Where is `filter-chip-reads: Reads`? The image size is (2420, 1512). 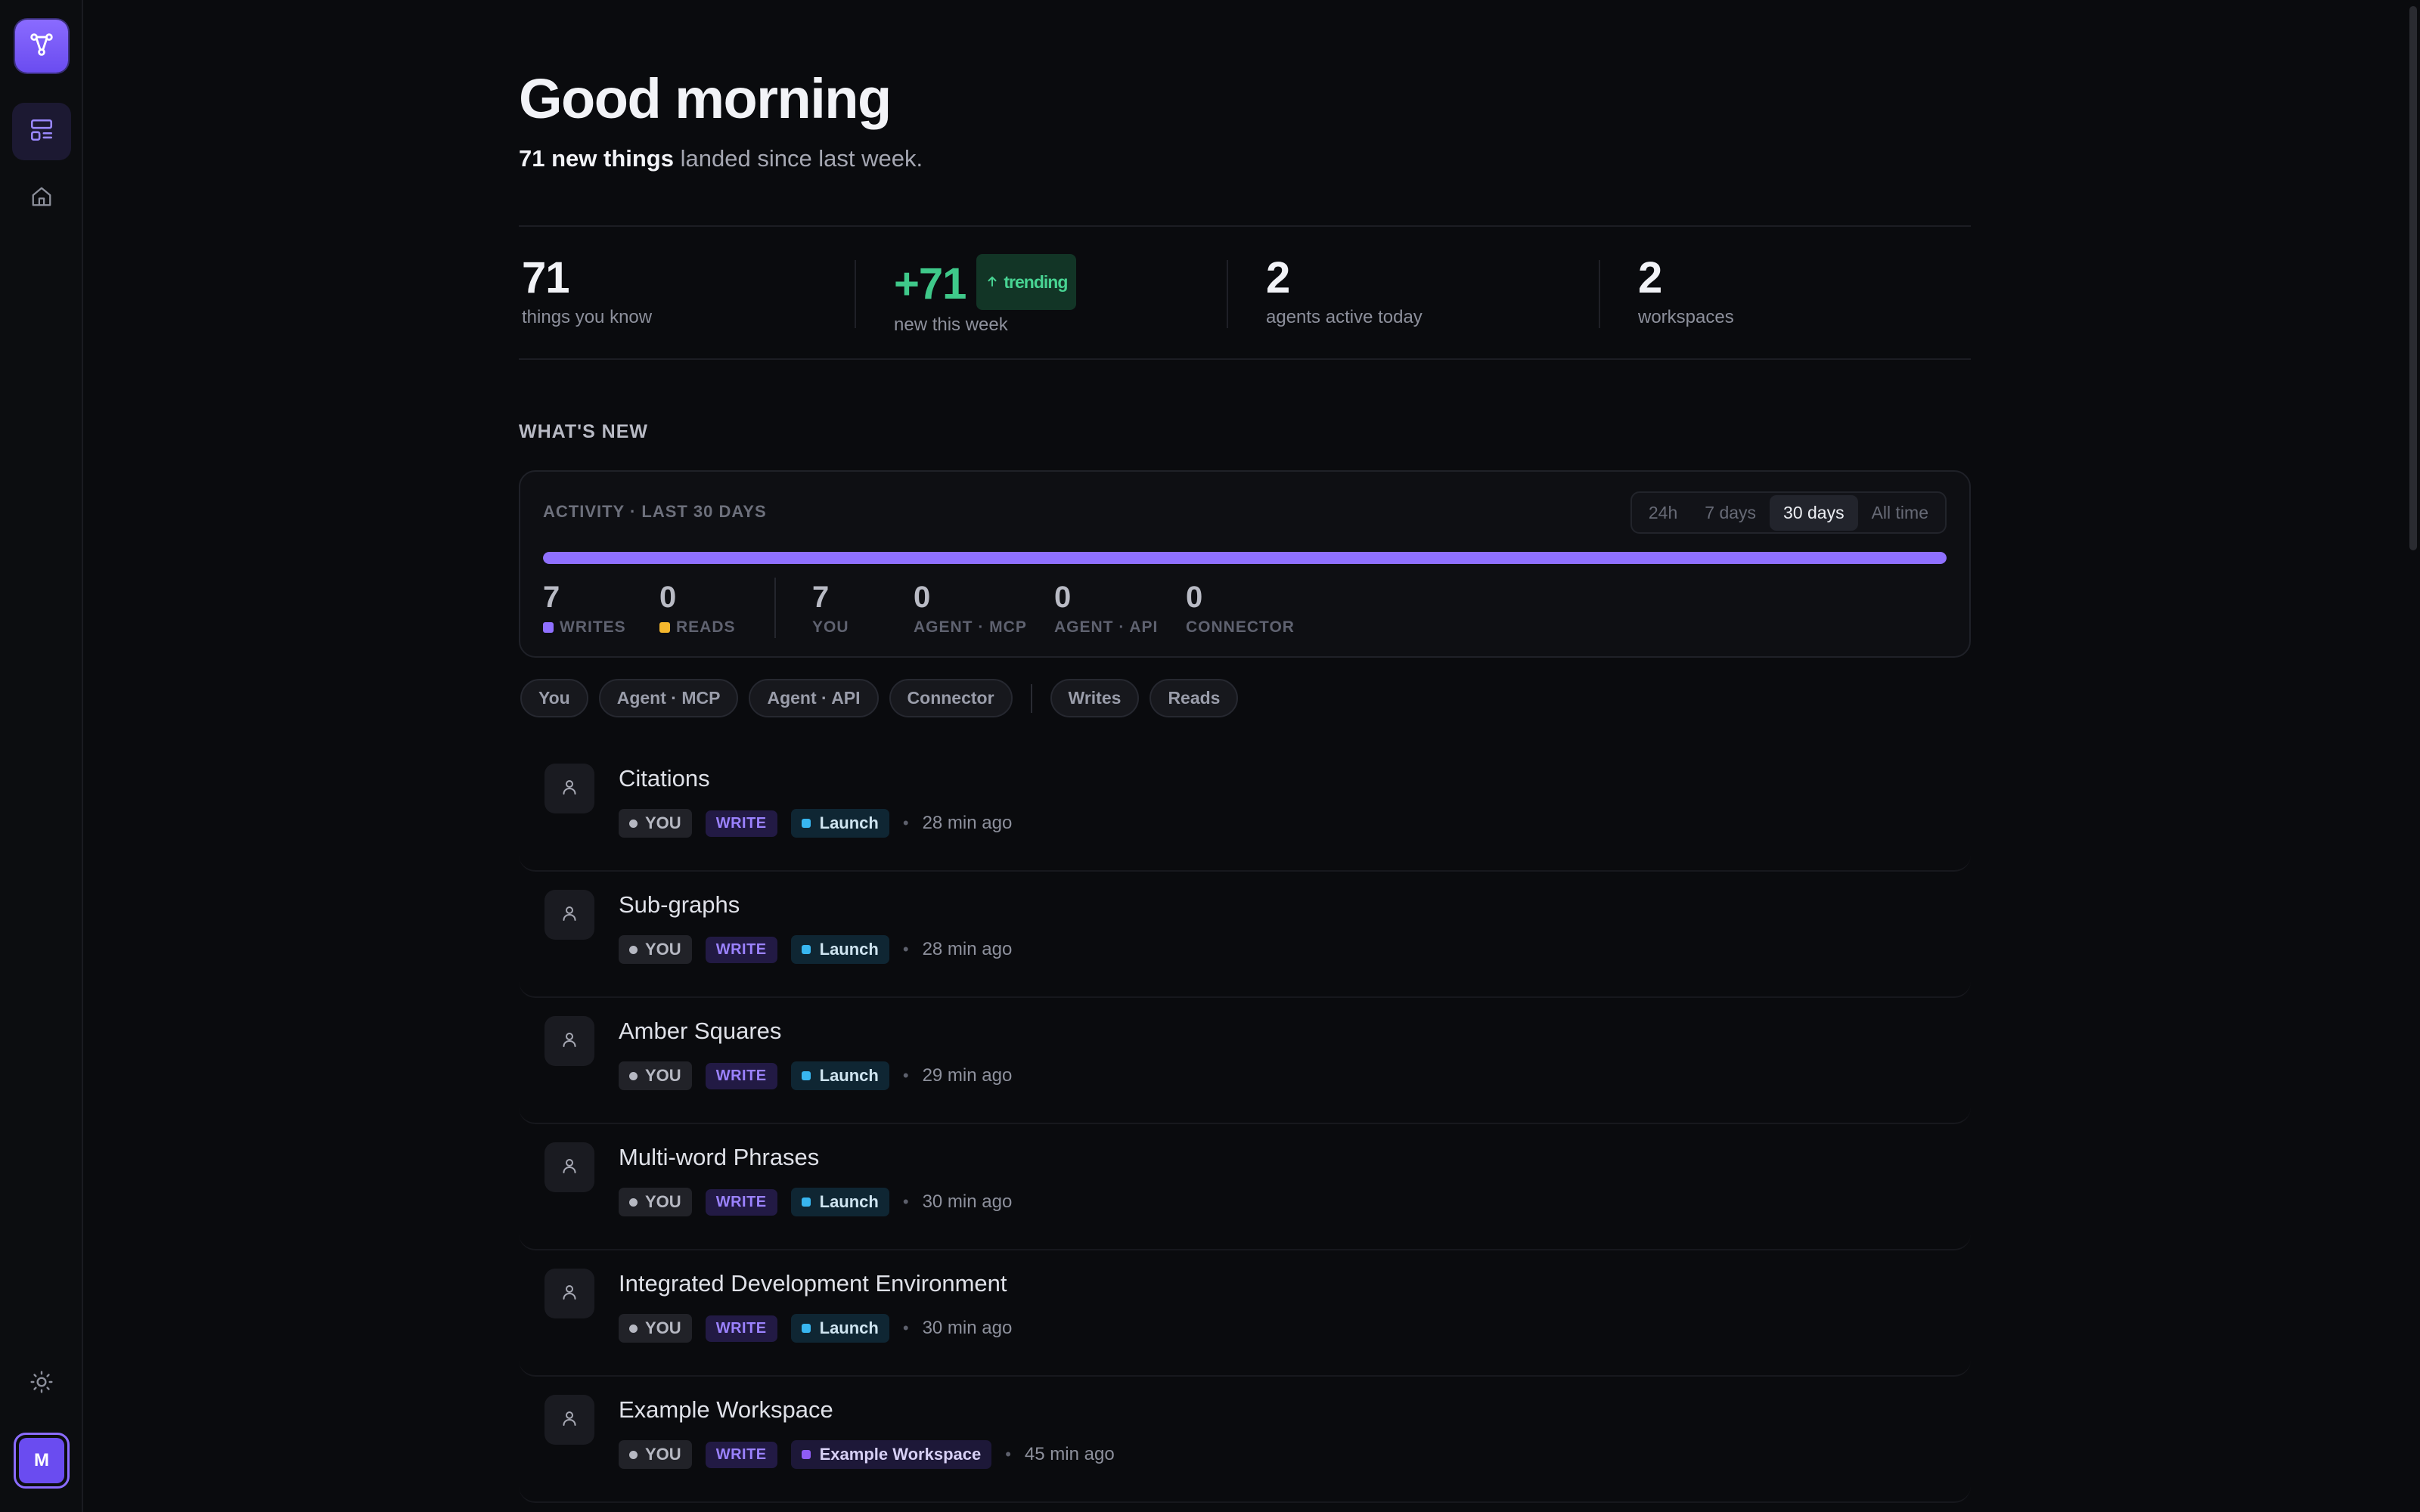
filter-chip-reads: Reads is located at coordinates (1194, 698).